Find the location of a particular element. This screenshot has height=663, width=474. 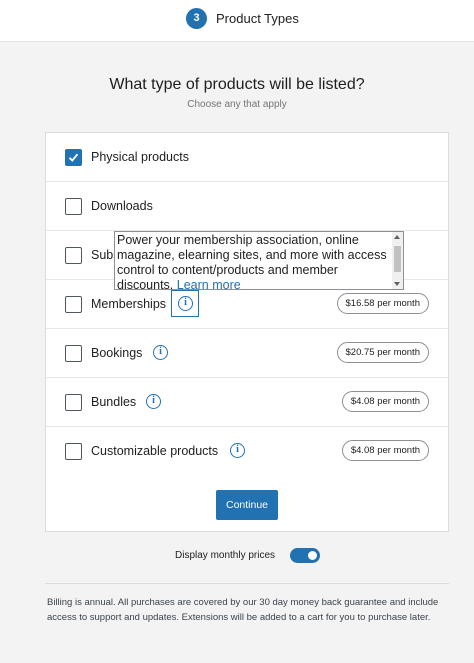

product-label: Downloads is located at coordinates (122, 206).